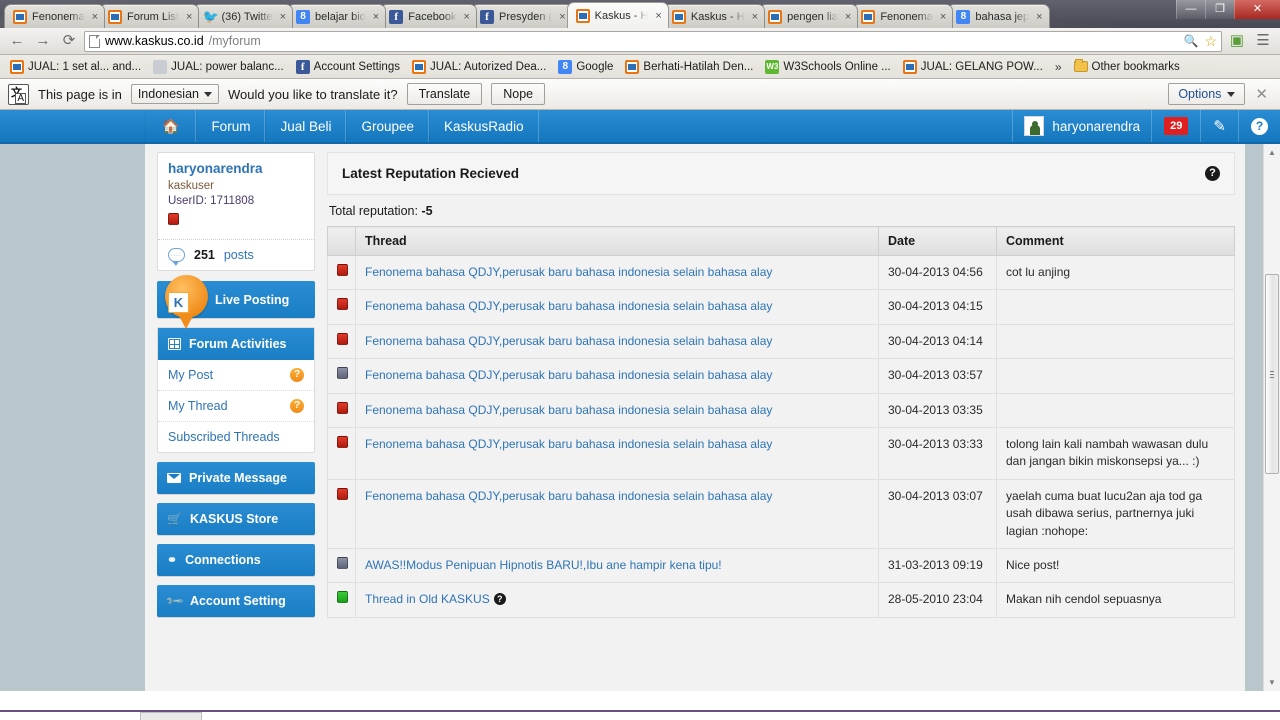 Image resolution: width=1280 pixels, height=720 pixels. Describe the element at coordinates (154, 41) in the screenshot. I see `url-domain: www.kaskus.co.id` at that location.